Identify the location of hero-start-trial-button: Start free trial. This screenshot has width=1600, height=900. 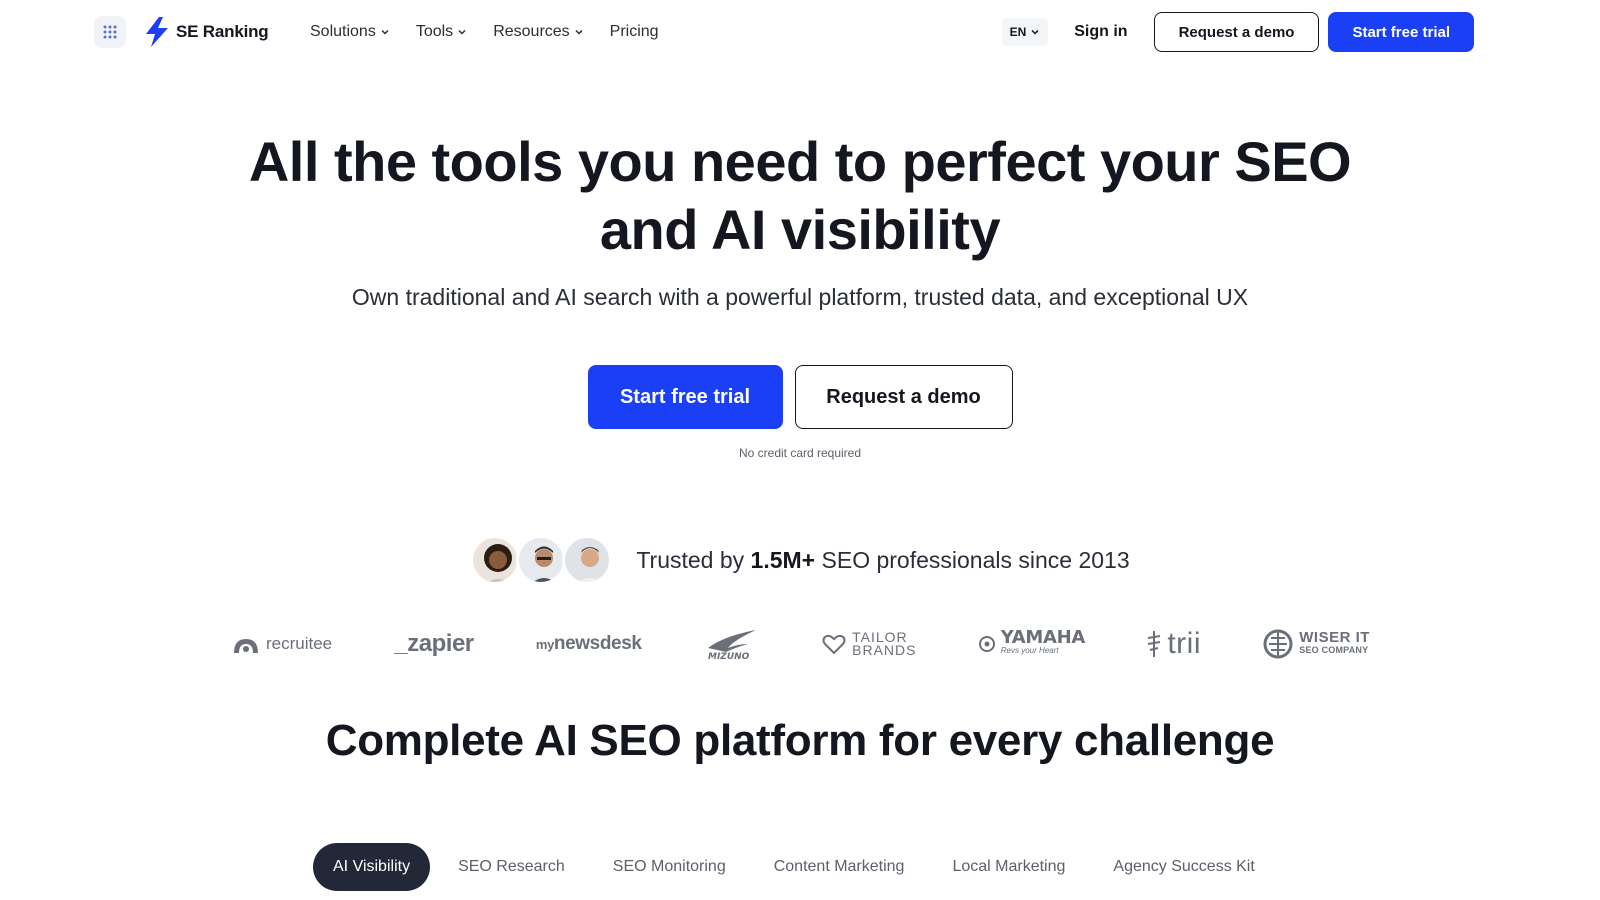
(685, 397).